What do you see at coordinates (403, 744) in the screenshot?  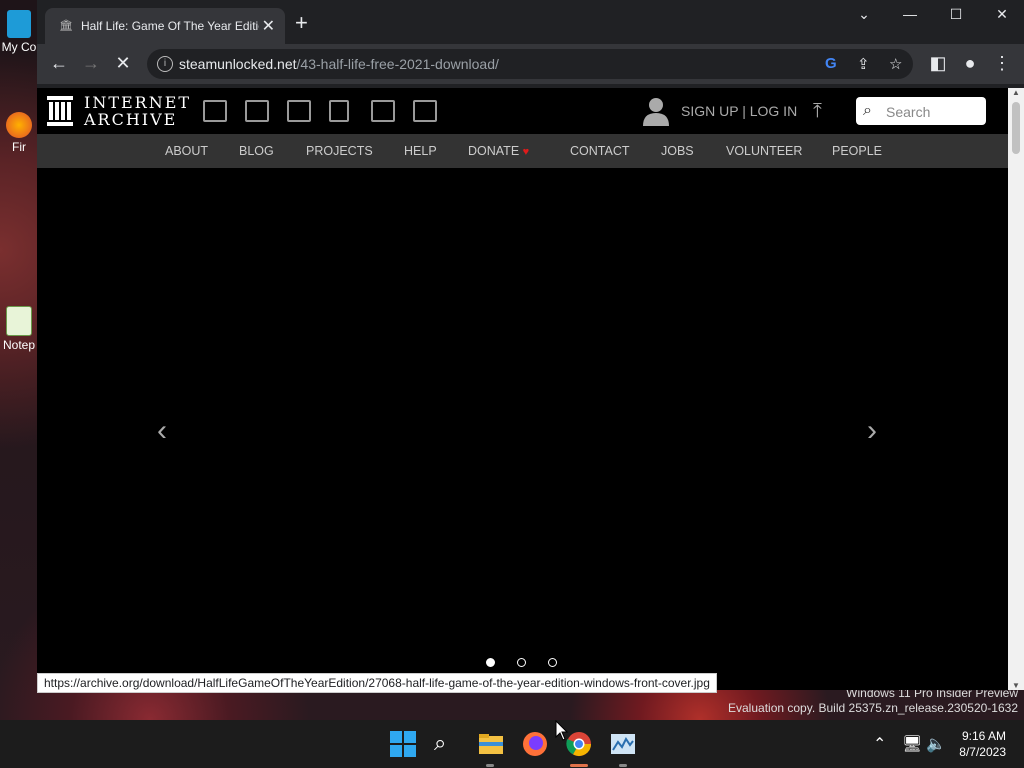 I see `windows-start-icon` at bounding box center [403, 744].